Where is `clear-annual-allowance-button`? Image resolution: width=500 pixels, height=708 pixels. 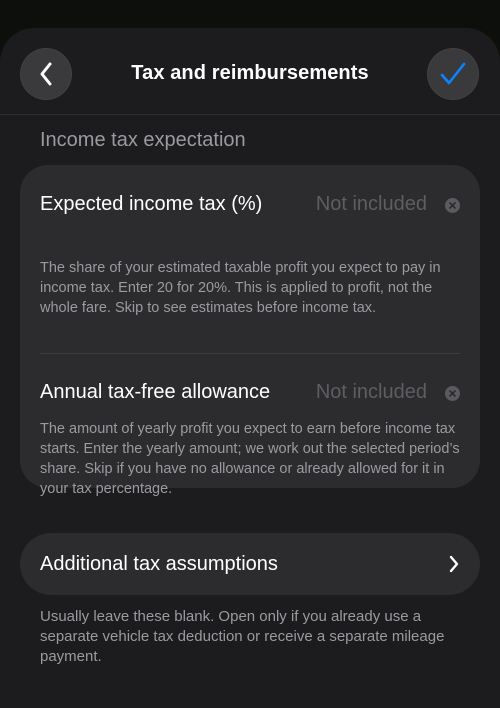
clear-annual-allowance-button is located at coordinates (452, 393).